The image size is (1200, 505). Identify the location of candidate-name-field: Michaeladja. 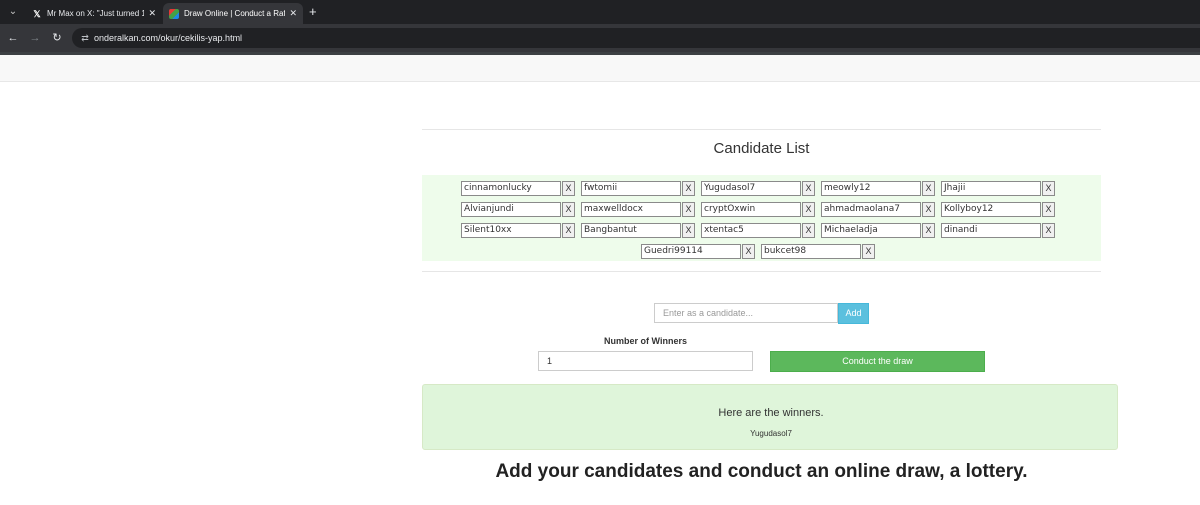
(871, 230).